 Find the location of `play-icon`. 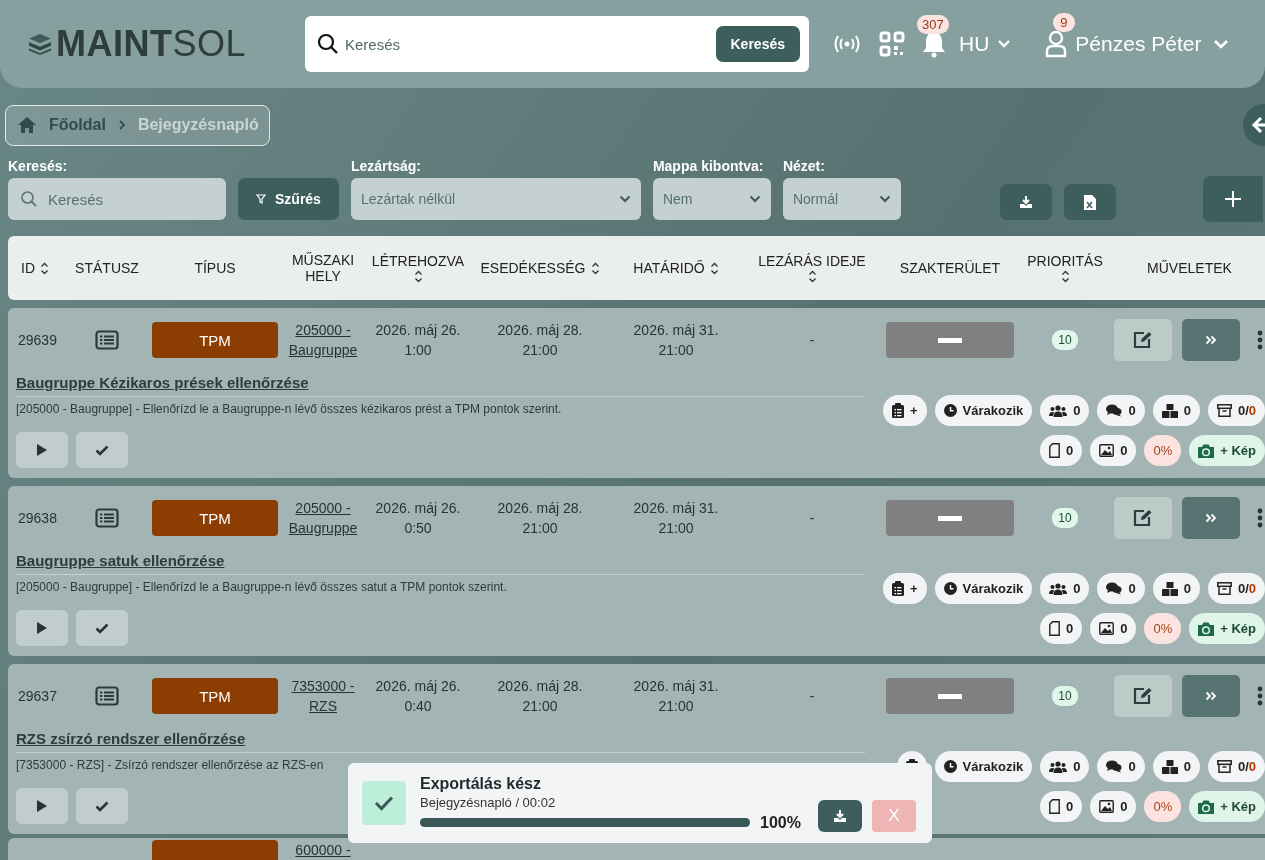

play-icon is located at coordinates (42, 806).